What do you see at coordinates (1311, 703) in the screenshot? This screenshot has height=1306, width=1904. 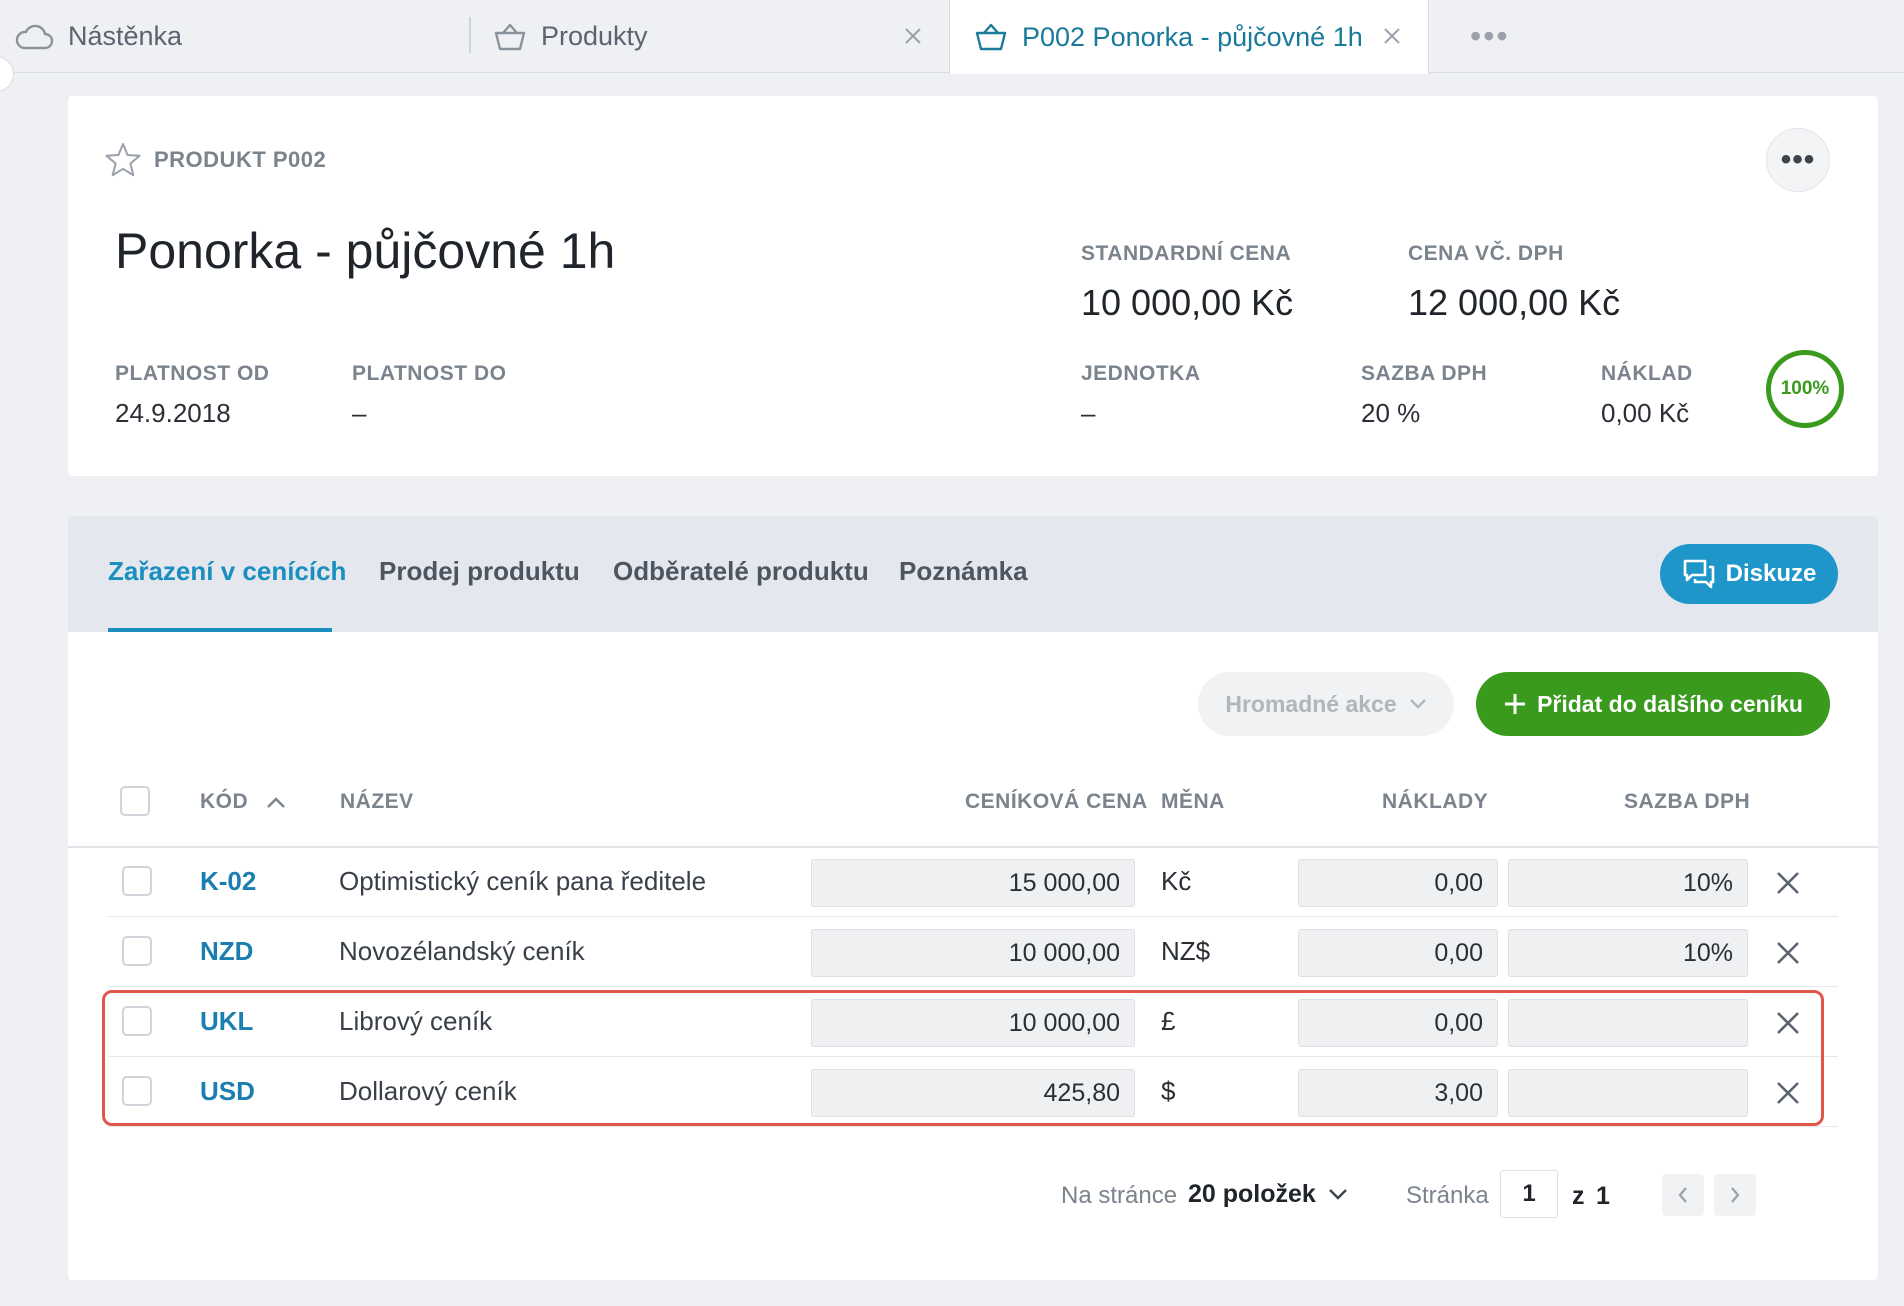 I see `bulk-actions-label: Hromadné akce` at bounding box center [1311, 703].